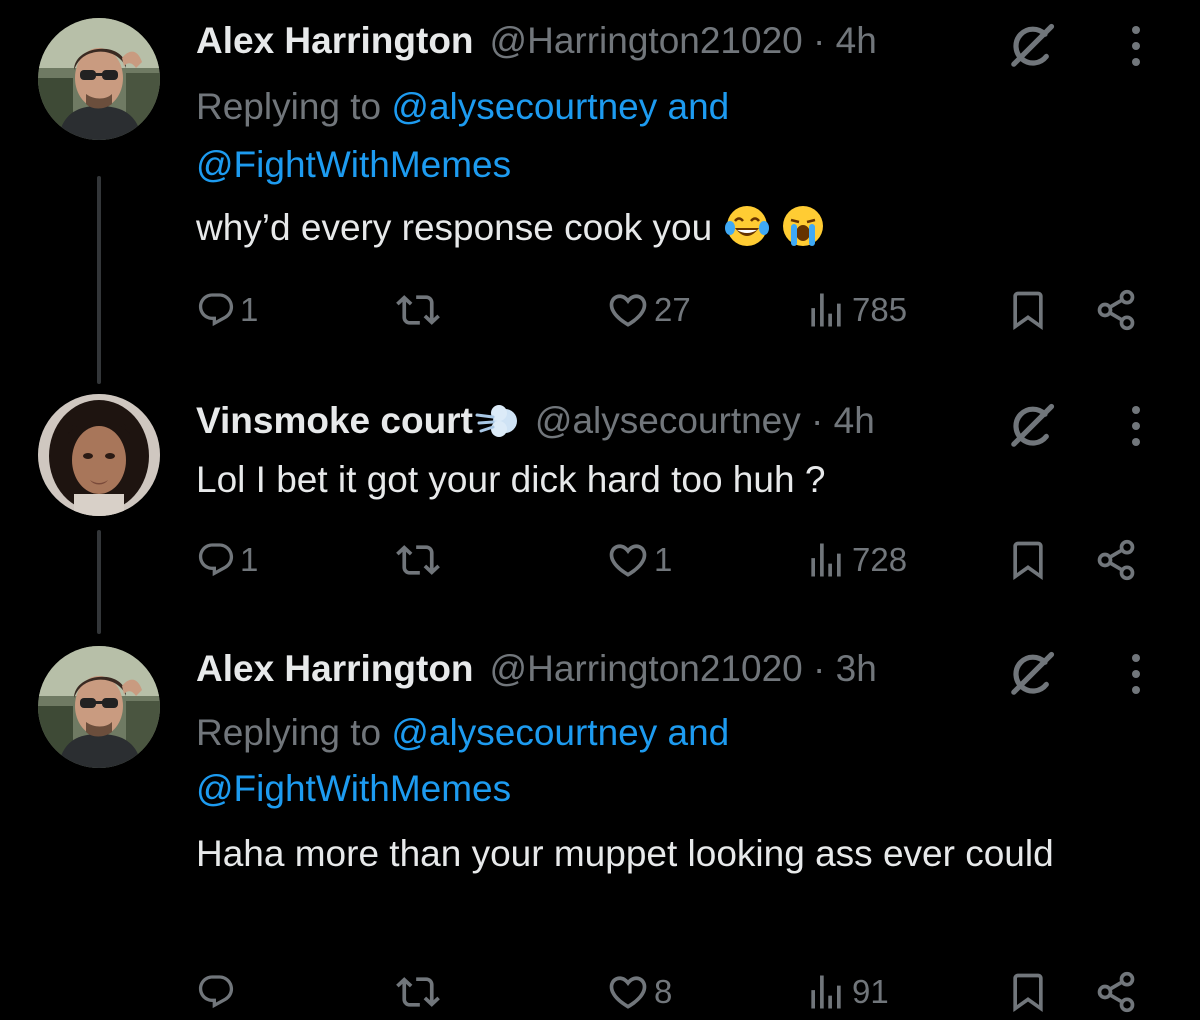 Image resolution: width=1200 pixels, height=1020 pixels. I want to click on loudly-crying-emoji, so click(802, 226).